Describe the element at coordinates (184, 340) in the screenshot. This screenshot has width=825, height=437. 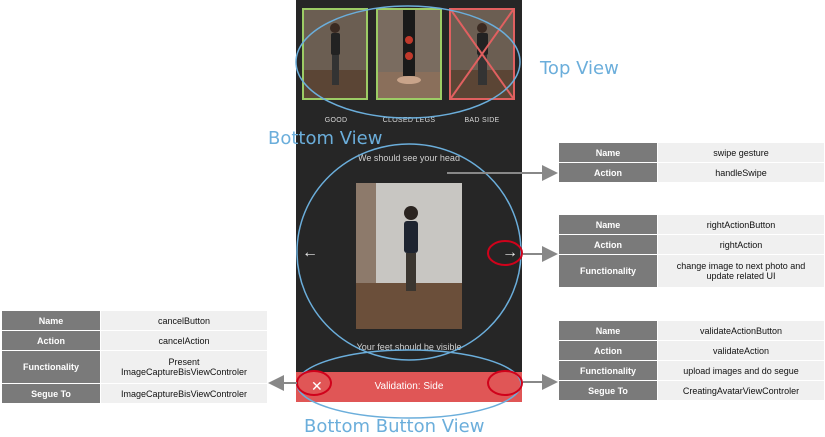
I see `value-cell: cancelAction` at that location.